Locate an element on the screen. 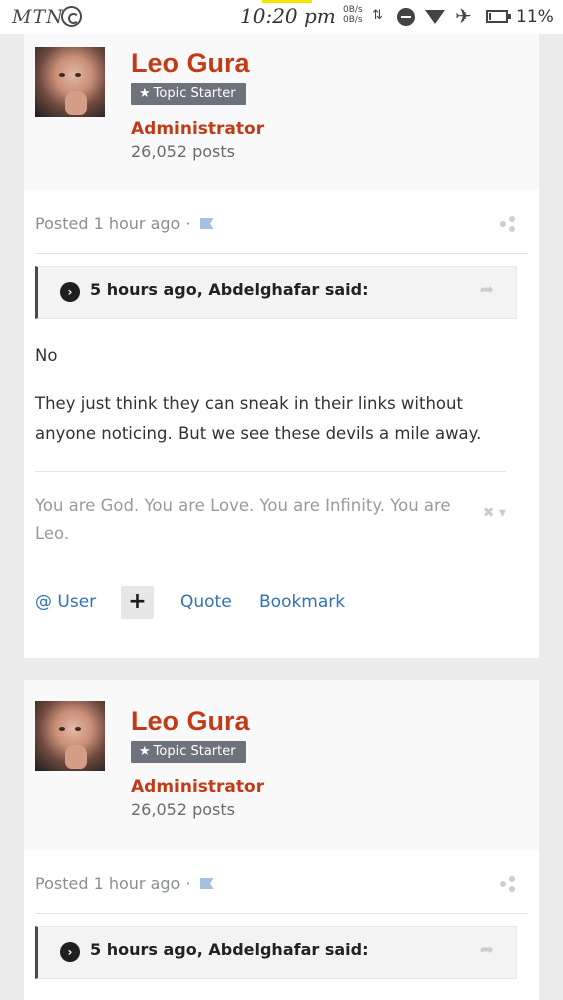 This screenshot has width=563, height=1000. data-arrows-icon: ⇅ is located at coordinates (377, 15).